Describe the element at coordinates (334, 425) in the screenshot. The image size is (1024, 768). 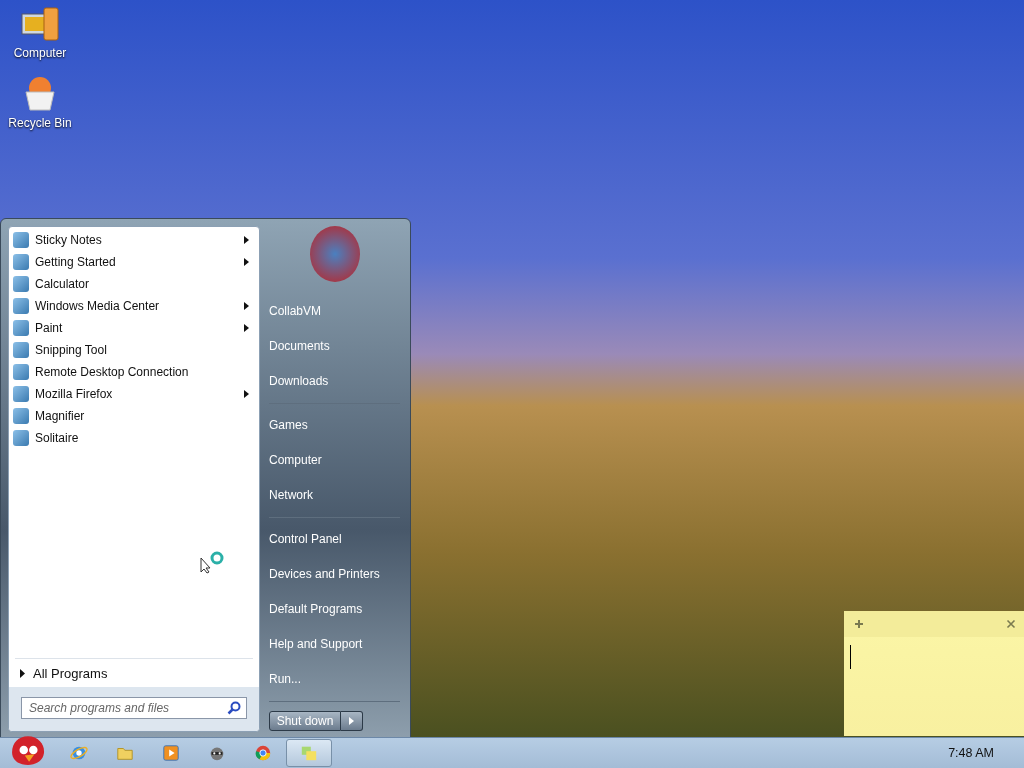
I see `menu-place-item: Games` at that location.